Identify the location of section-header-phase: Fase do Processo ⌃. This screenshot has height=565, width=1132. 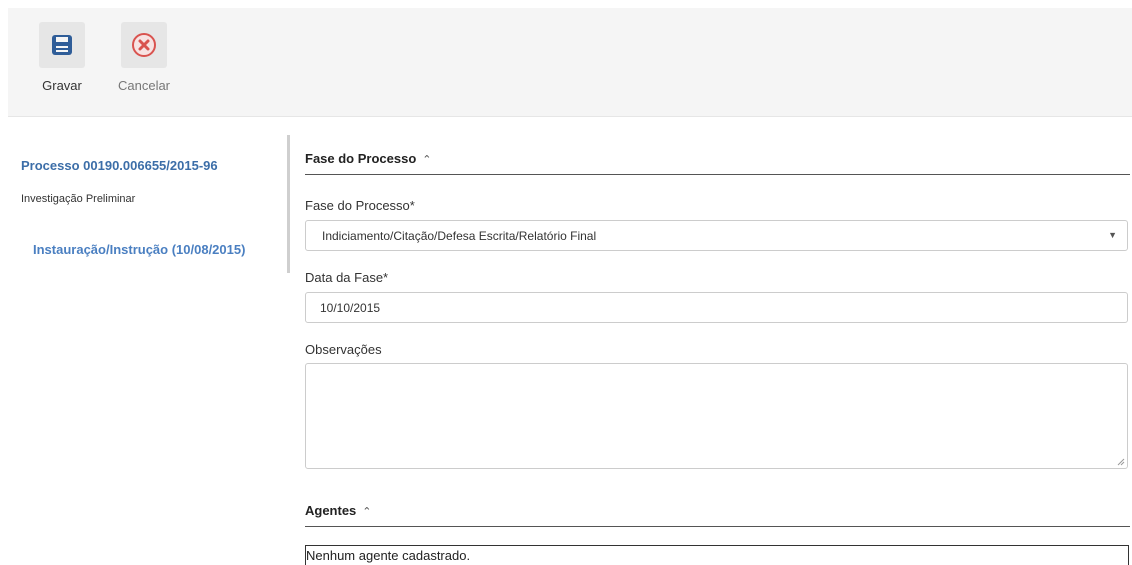
(717, 157).